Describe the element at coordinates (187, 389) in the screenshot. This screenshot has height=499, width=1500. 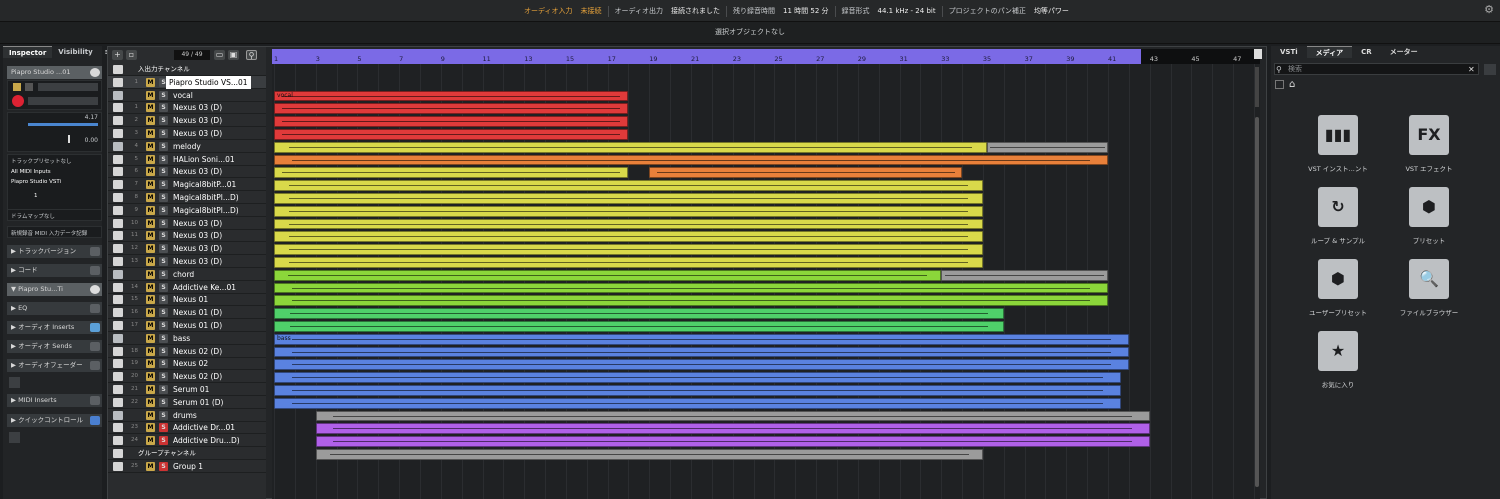
I see `track-row: 21 M S Serum 01` at that location.